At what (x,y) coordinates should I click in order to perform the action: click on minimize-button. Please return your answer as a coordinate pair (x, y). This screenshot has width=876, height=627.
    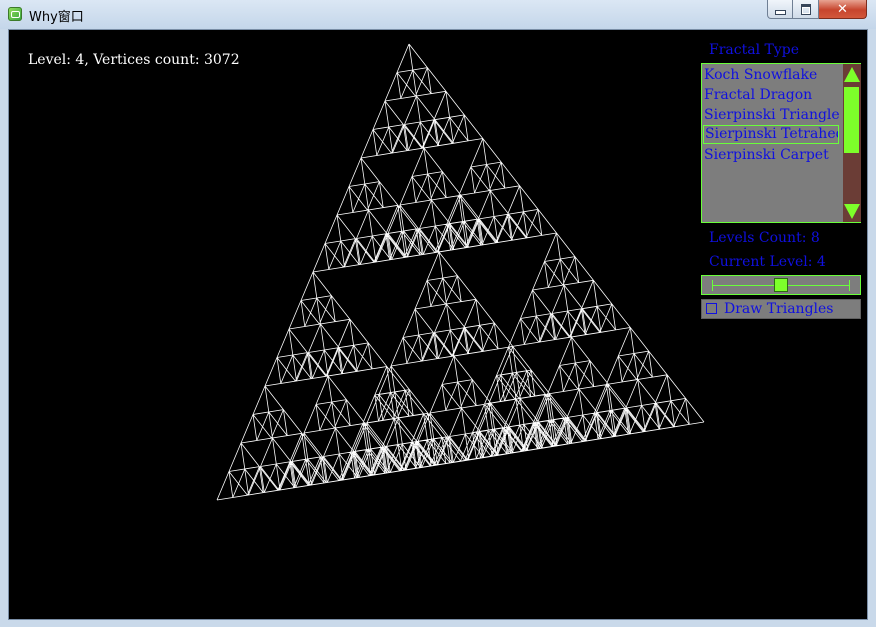
    Looking at the image, I should click on (780, 9).